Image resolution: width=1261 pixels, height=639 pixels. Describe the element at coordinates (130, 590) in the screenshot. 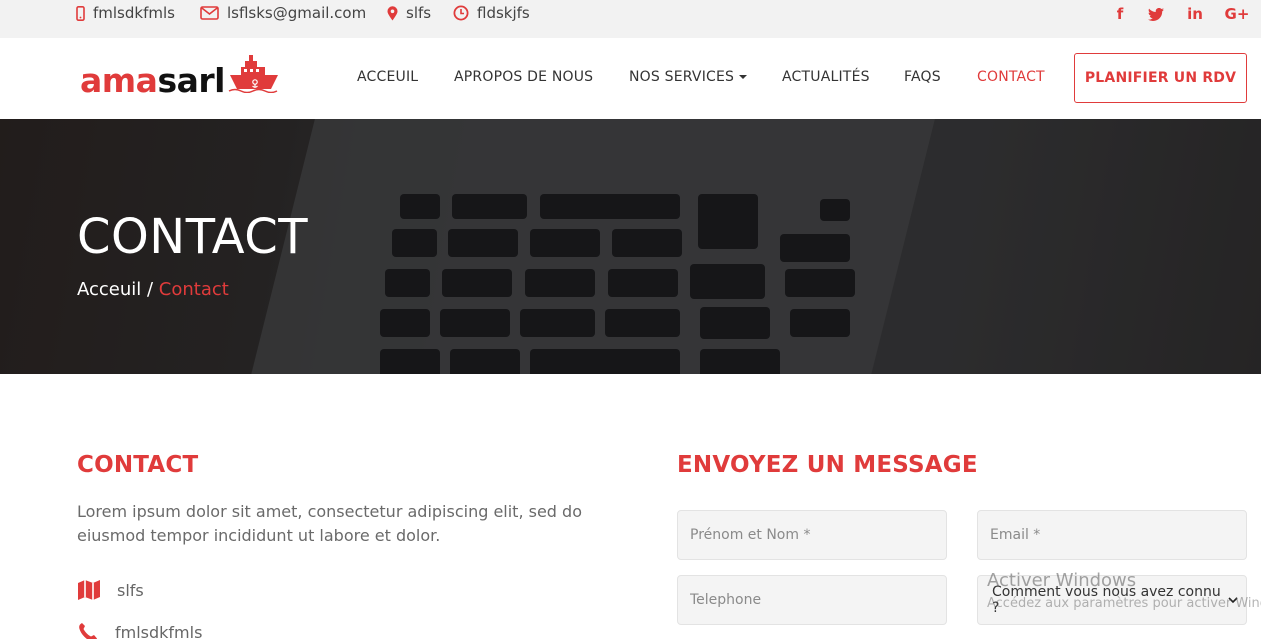

I see `contact-address-text: slfs` at that location.